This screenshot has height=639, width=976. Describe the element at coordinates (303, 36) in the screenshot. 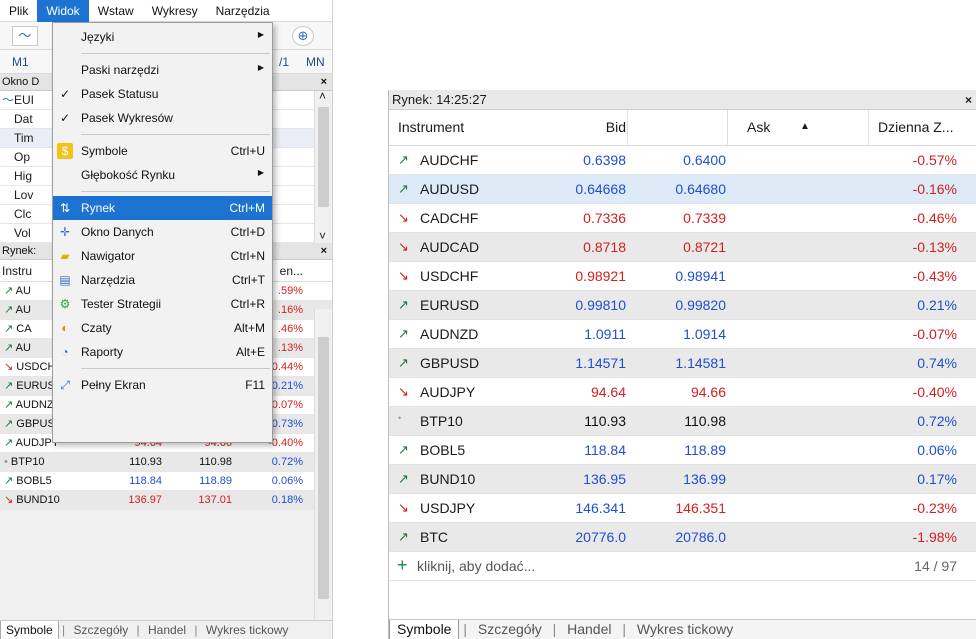

I see `new-order-icon: ⊕` at that location.